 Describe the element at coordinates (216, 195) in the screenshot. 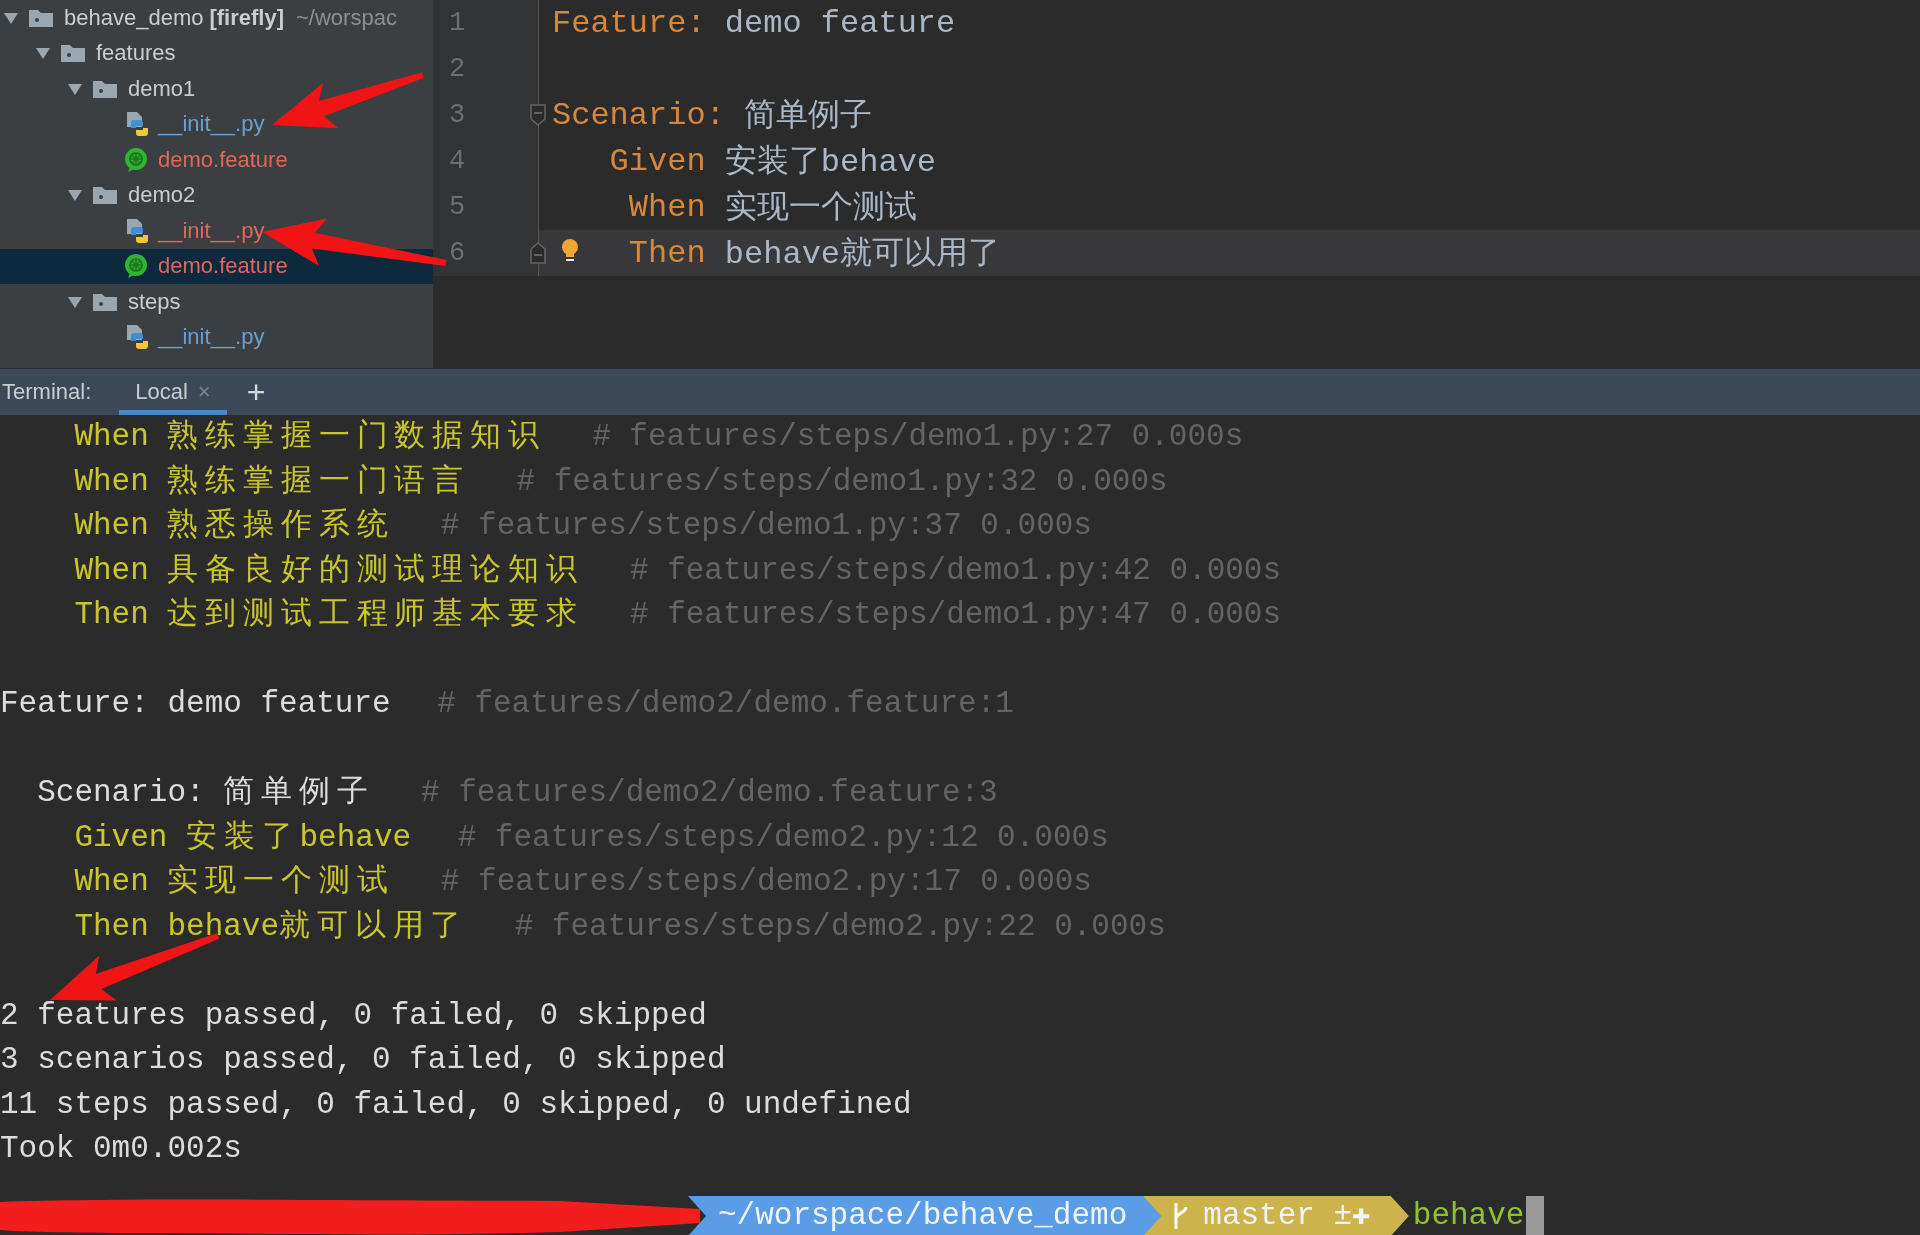

I see `tree-item: demo2` at that location.